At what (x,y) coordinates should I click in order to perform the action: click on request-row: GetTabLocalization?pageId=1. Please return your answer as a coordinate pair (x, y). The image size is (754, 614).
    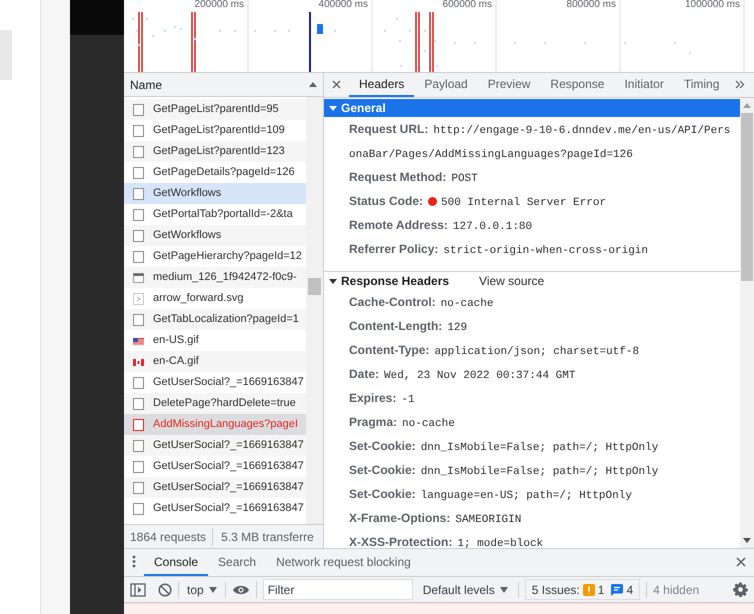
    Looking at the image, I should click on (215, 319).